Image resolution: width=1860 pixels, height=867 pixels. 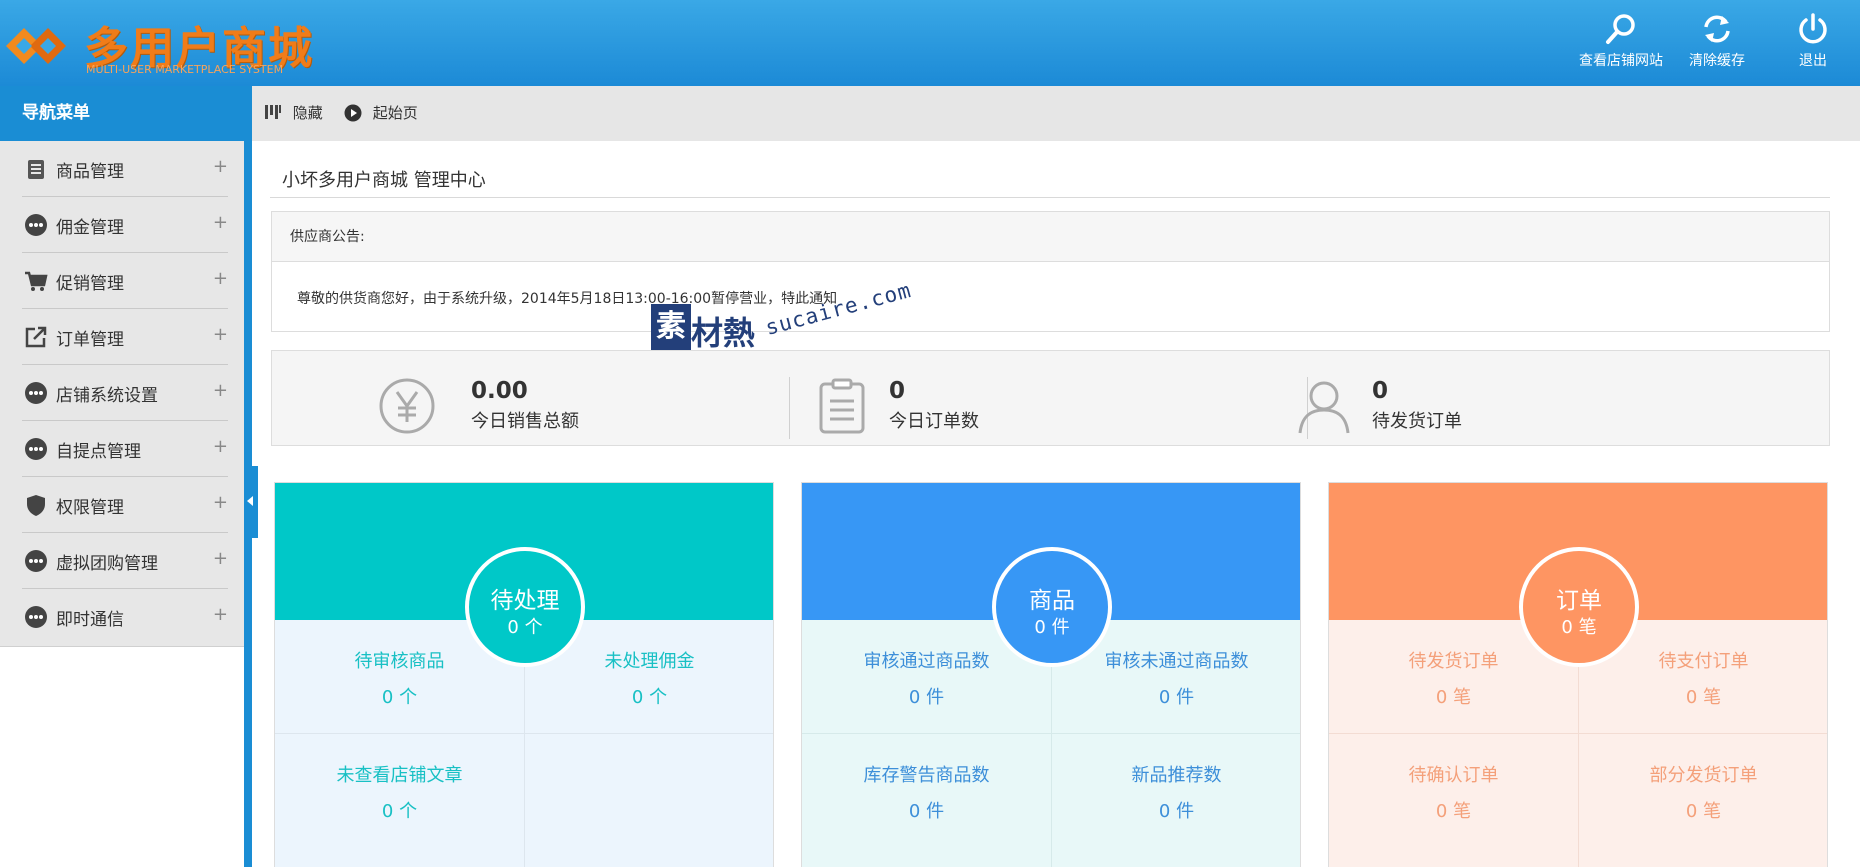 What do you see at coordinates (1562, 399) in the screenshot?
I see `stat-pending-ship: 0 待发货订单` at bounding box center [1562, 399].